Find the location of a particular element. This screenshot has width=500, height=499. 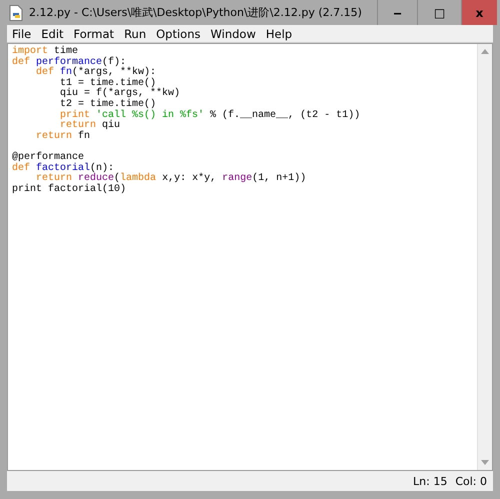

code-line: def fn(*args, **kw): is located at coordinates (95, 72).